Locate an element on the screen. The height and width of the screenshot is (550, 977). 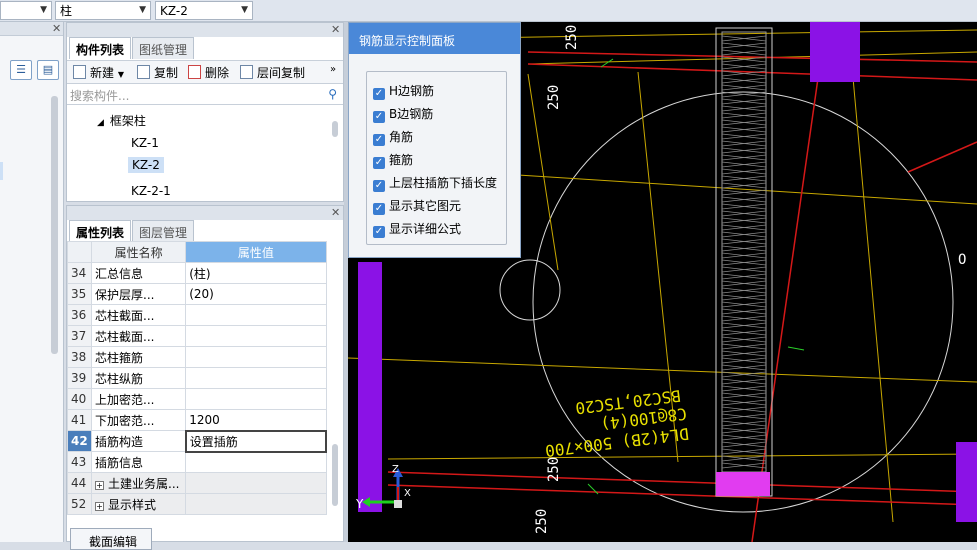
delete-icon is located at coordinates (194, 72).